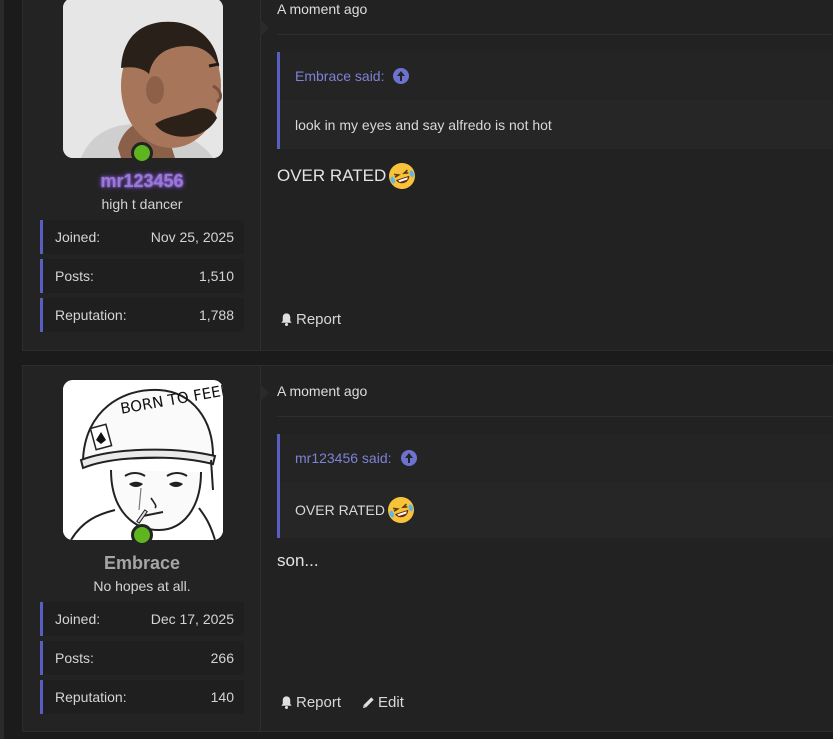 The image size is (833, 739). Describe the element at coordinates (332, 175) in the screenshot. I see `message-text: OVER RATED` at that location.